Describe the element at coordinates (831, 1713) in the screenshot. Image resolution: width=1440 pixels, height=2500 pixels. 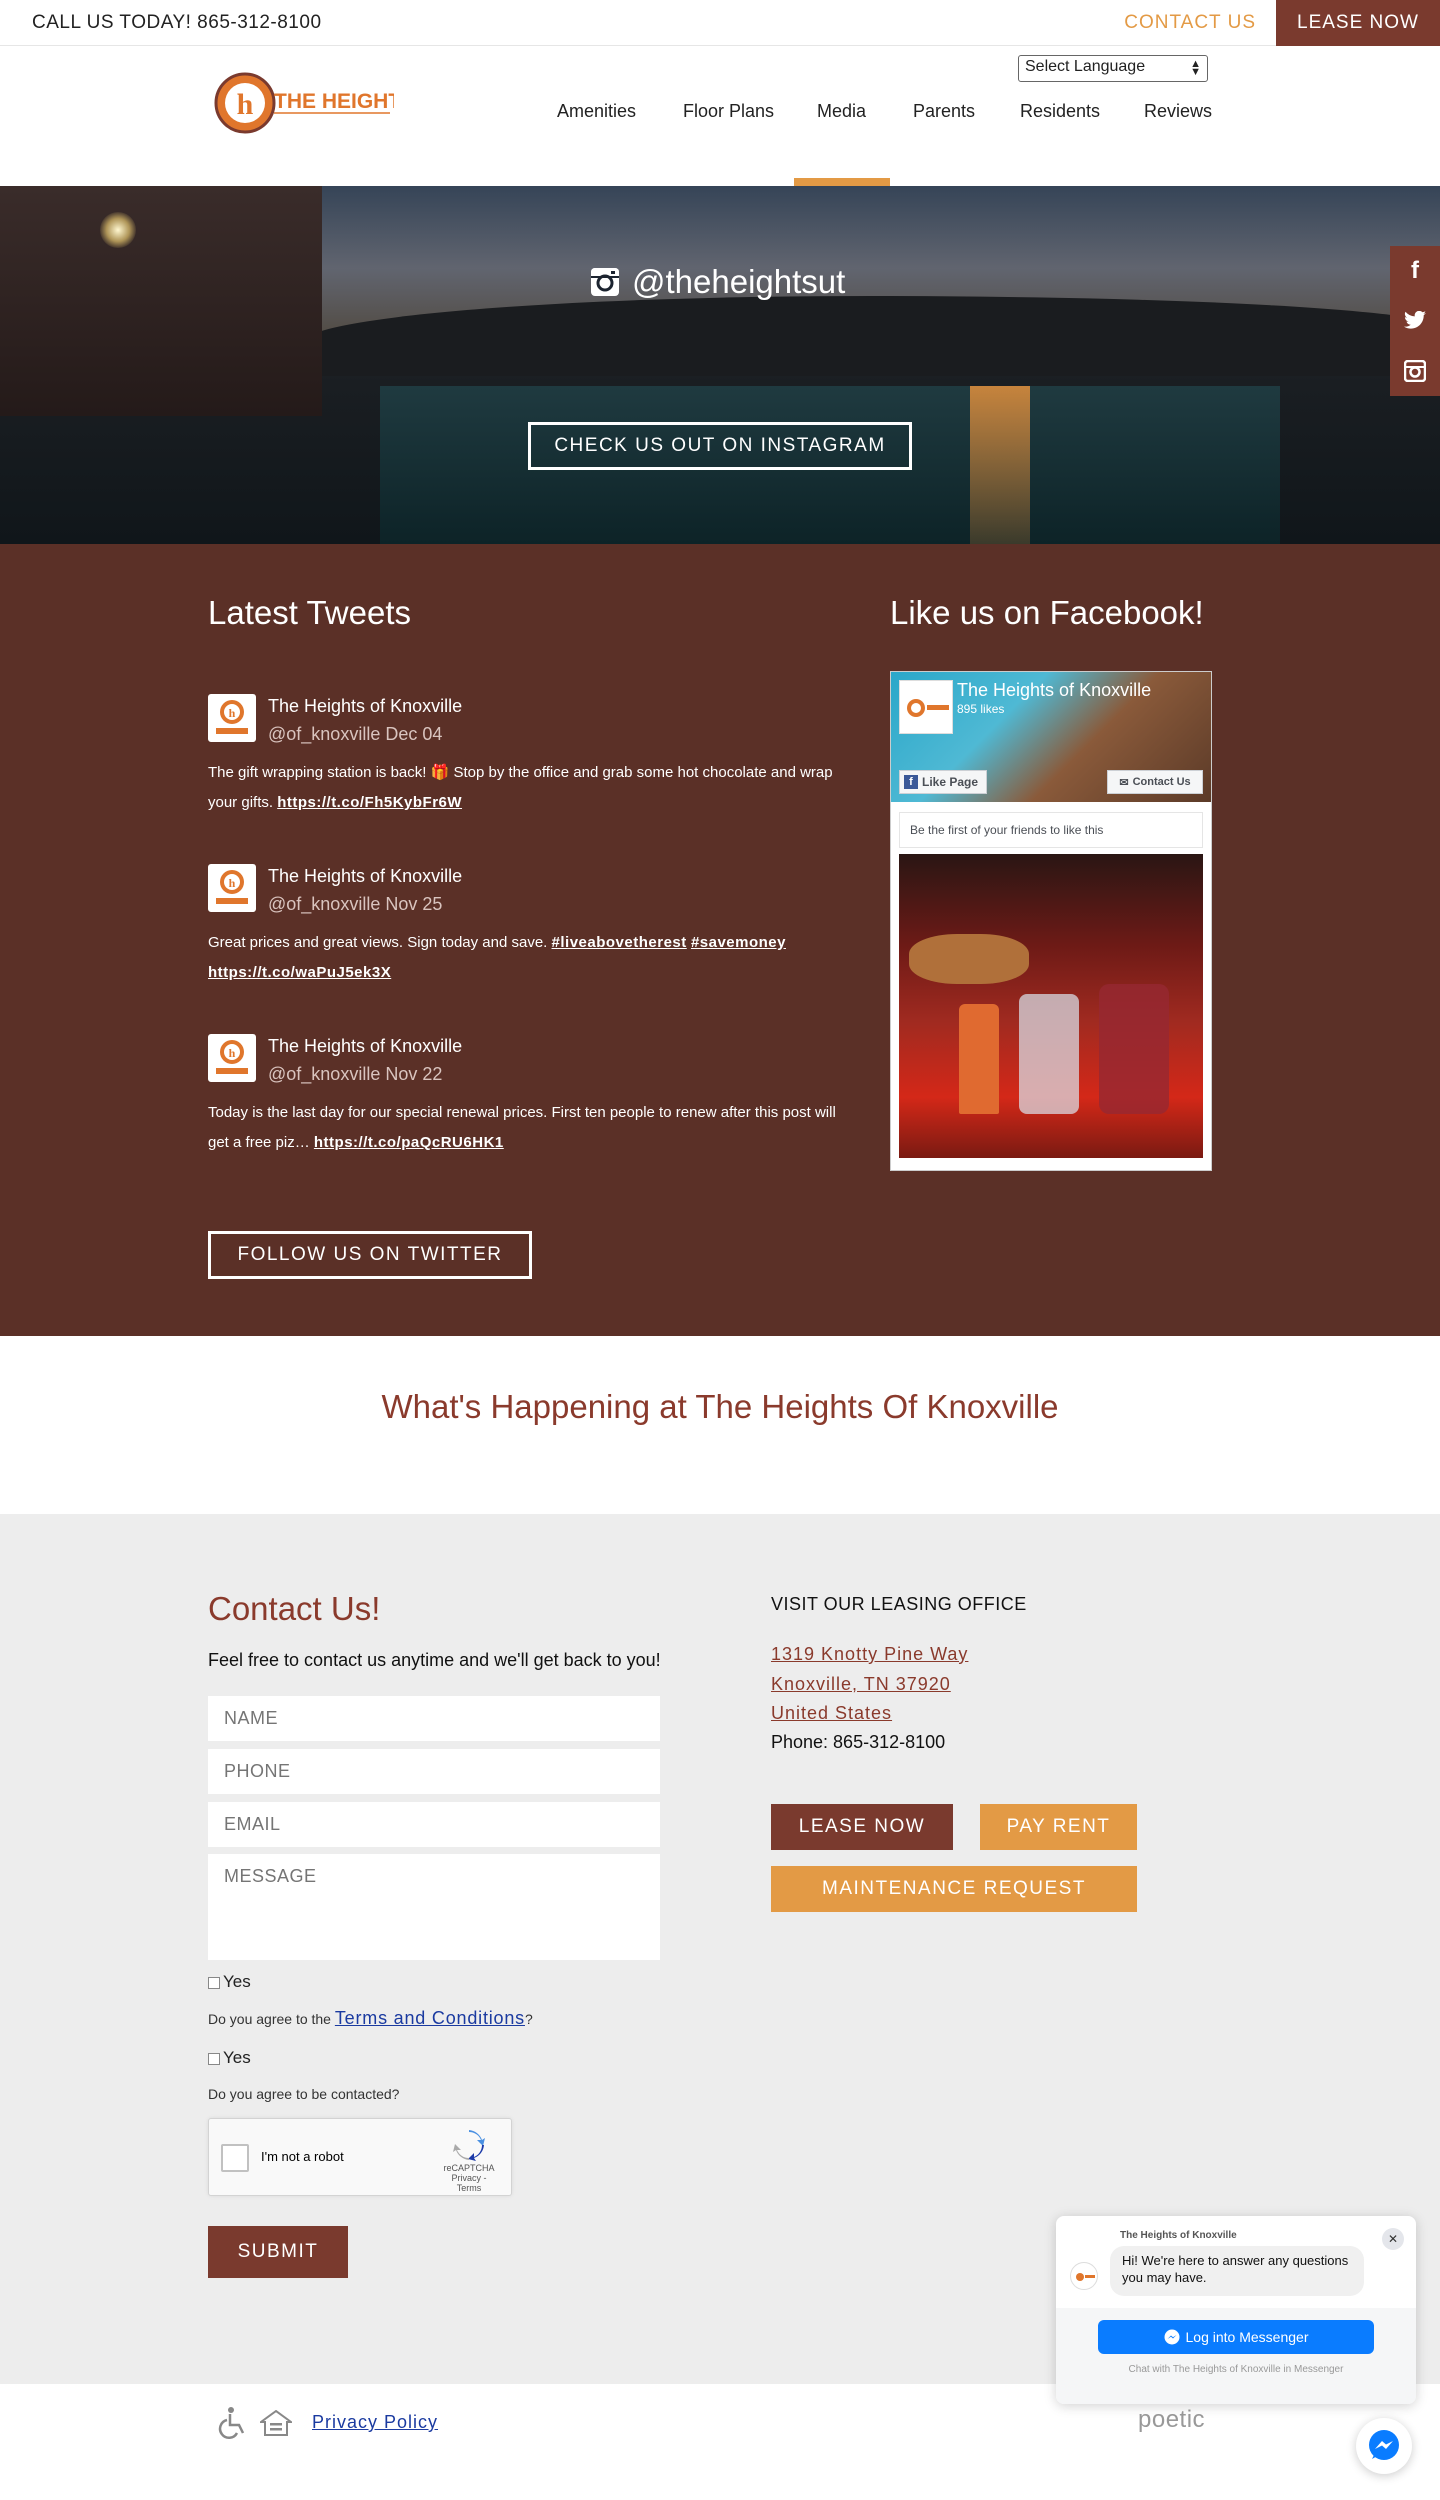
I see `address-line-3: United States` at that location.